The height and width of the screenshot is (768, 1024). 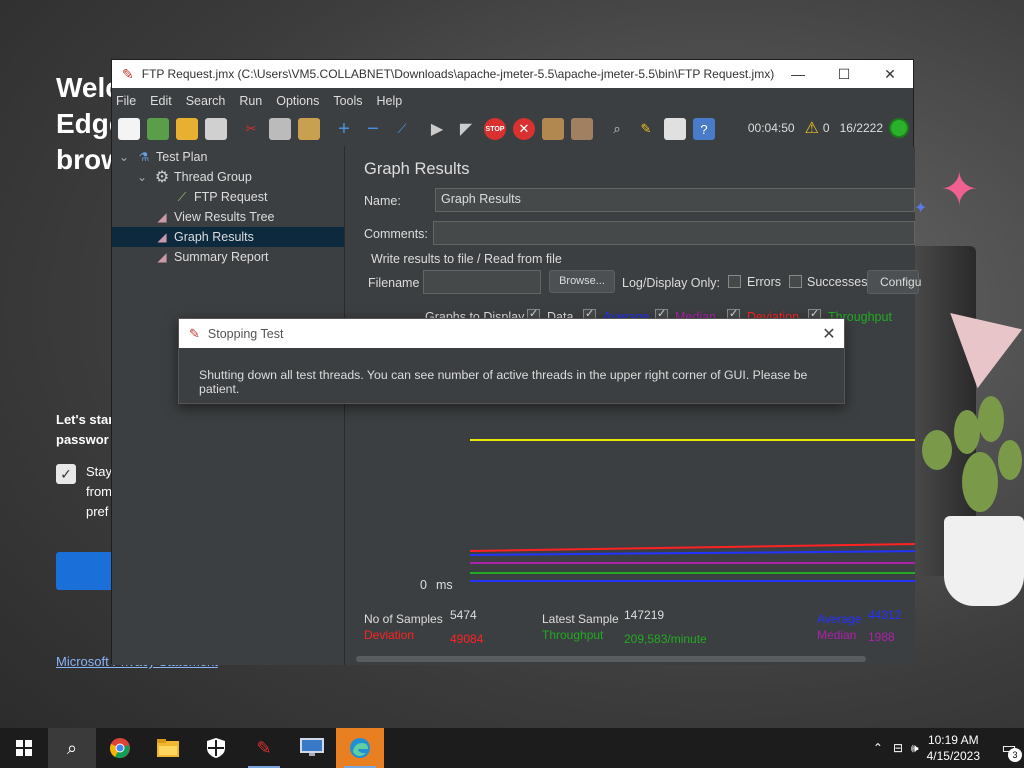 What do you see at coordinates (953, 748) in the screenshot?
I see `clock: 10:19 AM 4/15/2023` at bounding box center [953, 748].